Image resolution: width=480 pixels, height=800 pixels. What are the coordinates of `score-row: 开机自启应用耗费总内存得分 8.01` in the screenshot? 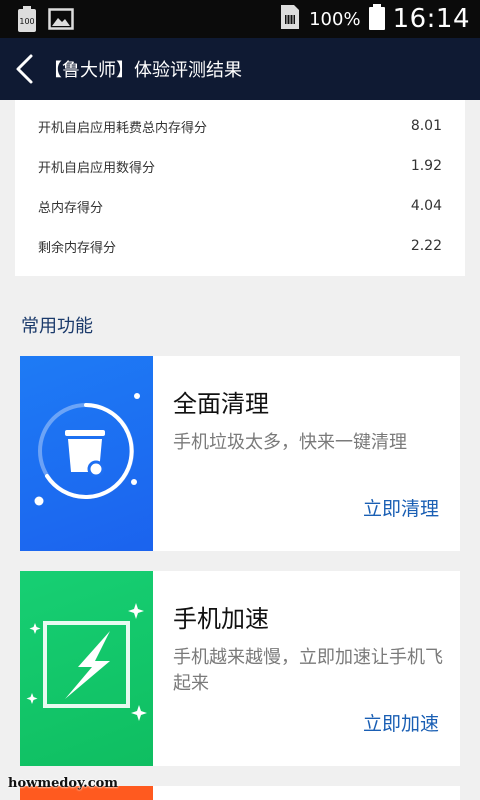 It's located at (240, 126).